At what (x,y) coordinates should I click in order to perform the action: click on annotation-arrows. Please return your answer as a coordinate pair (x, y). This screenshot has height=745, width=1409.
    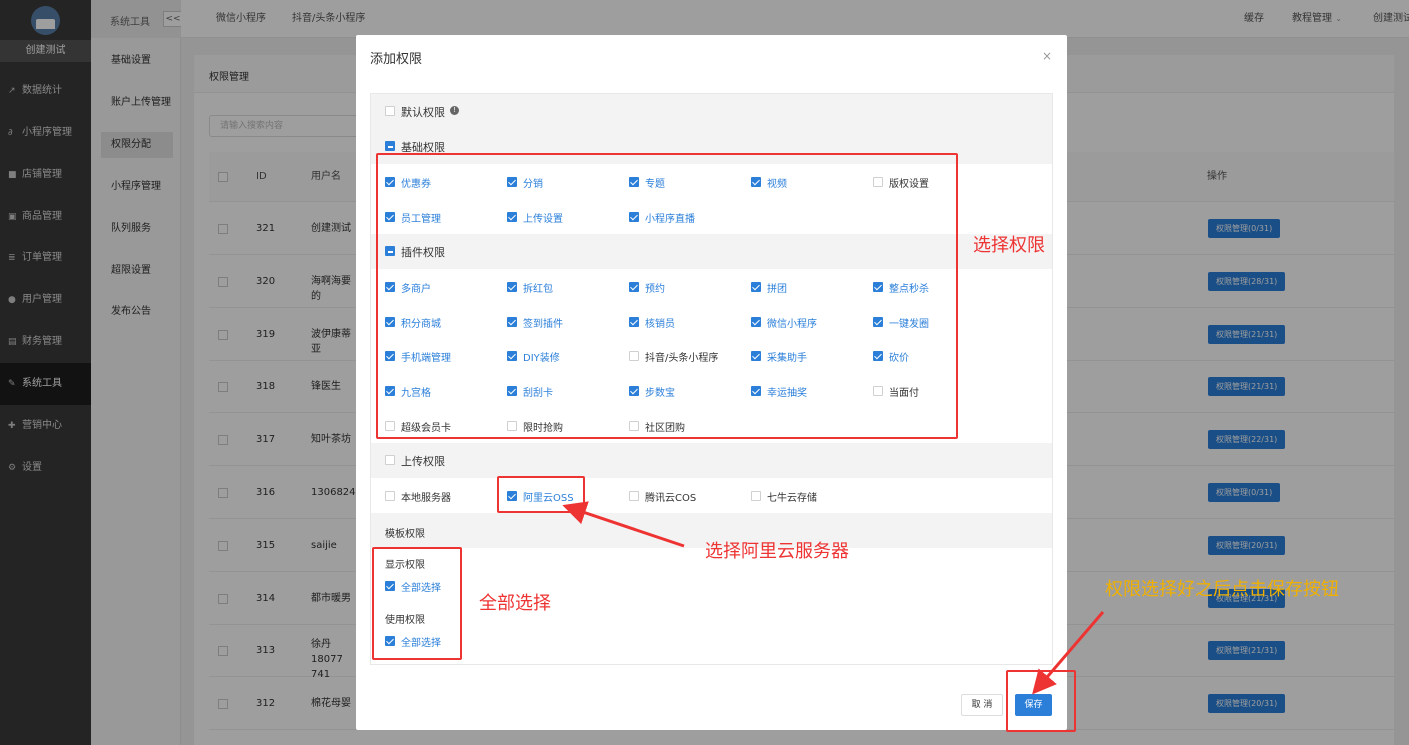
    Looking at the image, I should click on (833, 598).